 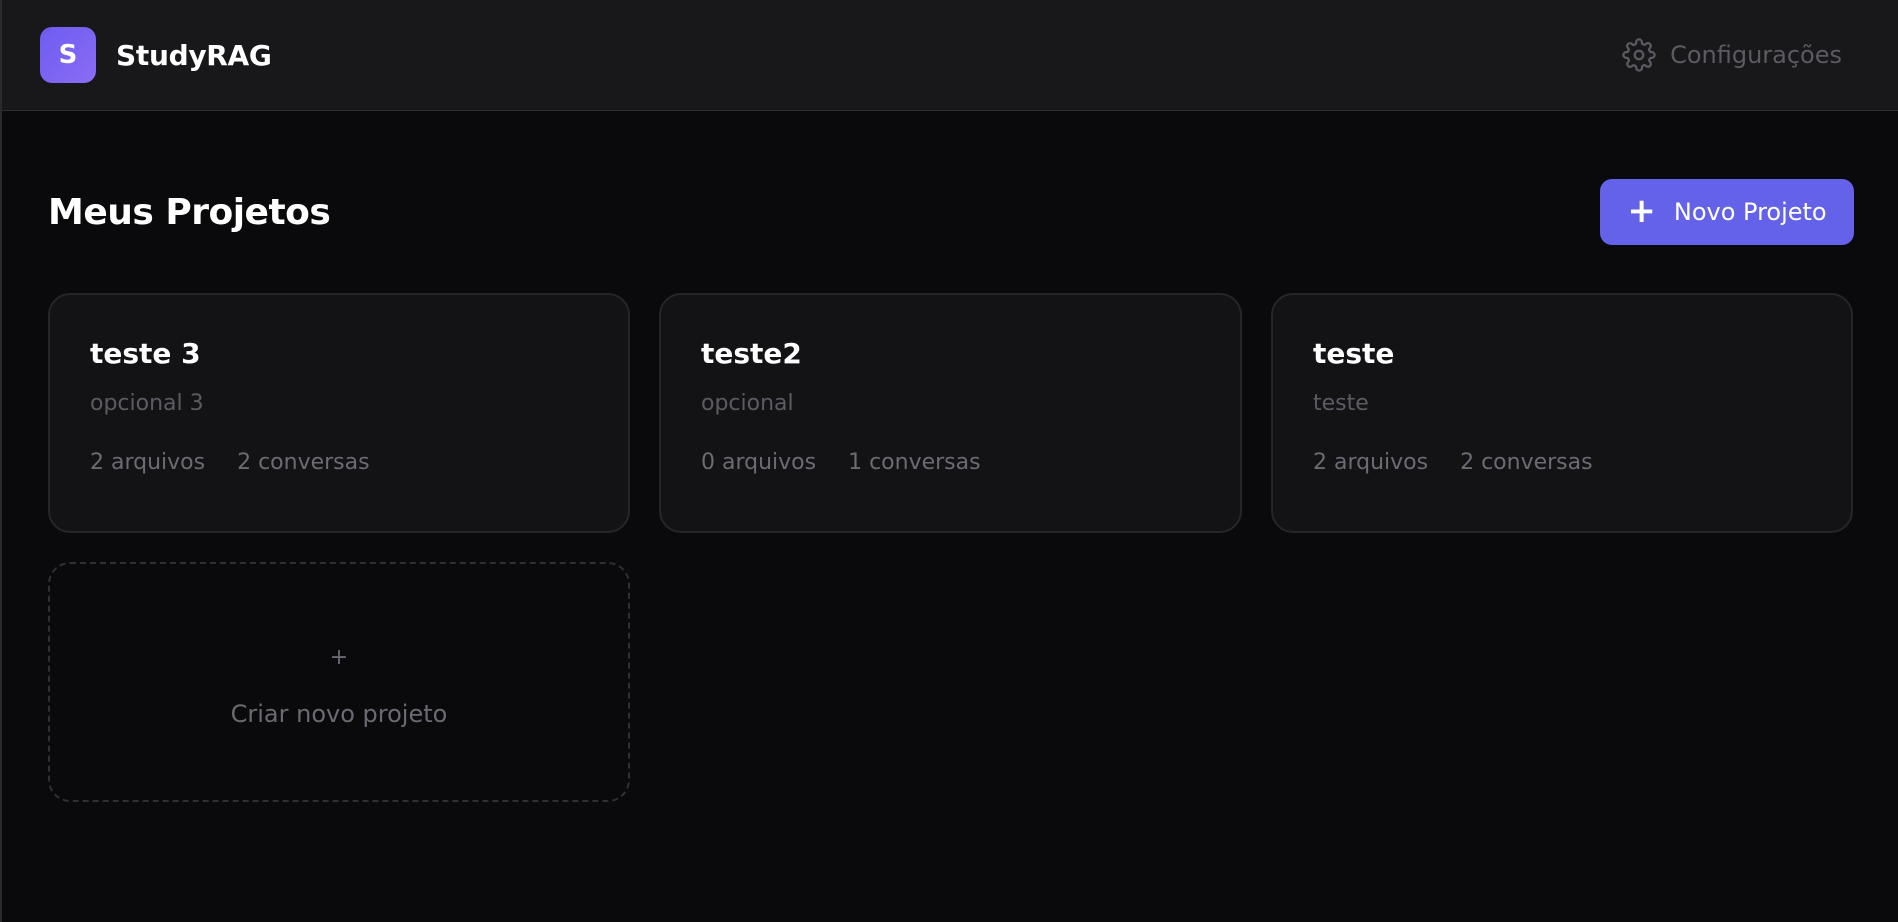 What do you see at coordinates (1562, 413) in the screenshot?
I see `project-card: teste teste 2 arquivos 2 conversas` at bounding box center [1562, 413].